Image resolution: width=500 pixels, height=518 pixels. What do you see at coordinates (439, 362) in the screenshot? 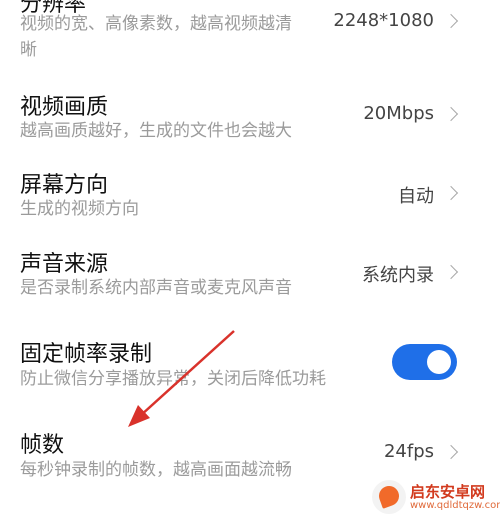
I see `toggle-knob` at bounding box center [439, 362].